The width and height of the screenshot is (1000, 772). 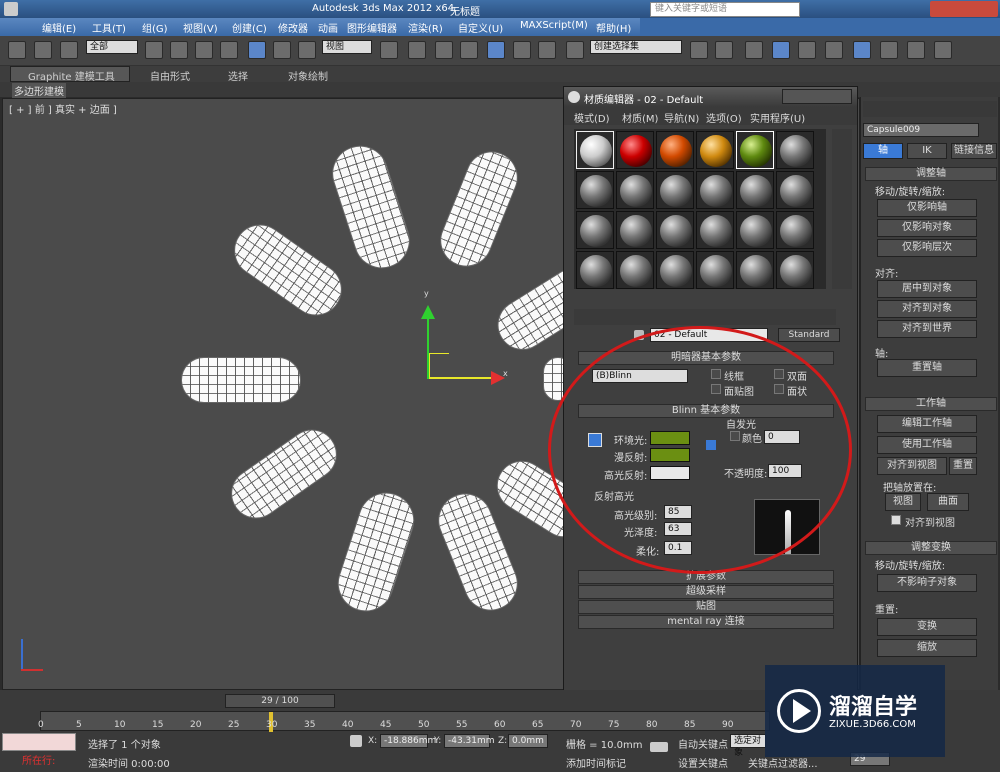 What do you see at coordinates (238, 75) in the screenshot?
I see `tab-selection: 选择` at bounding box center [238, 75].